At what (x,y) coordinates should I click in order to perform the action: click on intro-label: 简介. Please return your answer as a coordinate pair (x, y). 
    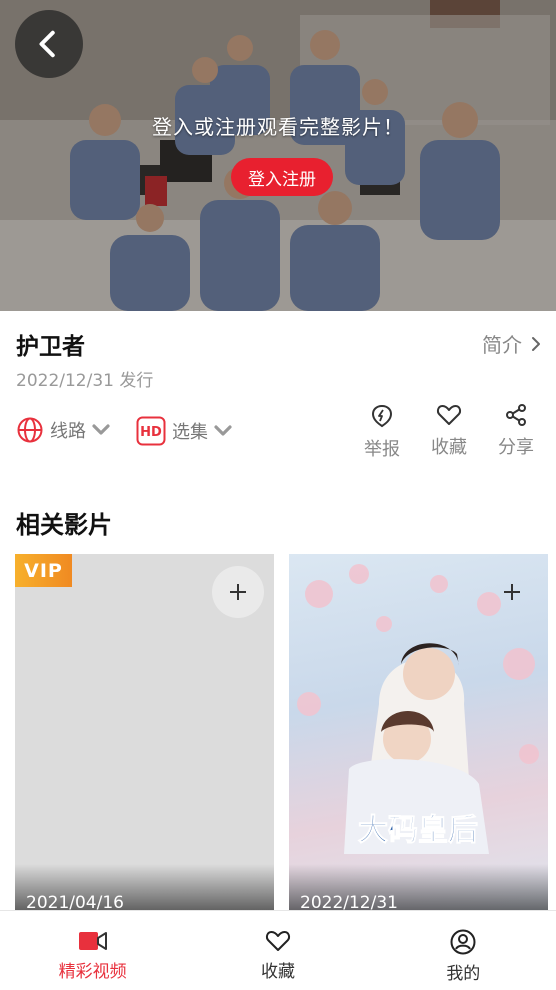
    Looking at the image, I should click on (502, 345).